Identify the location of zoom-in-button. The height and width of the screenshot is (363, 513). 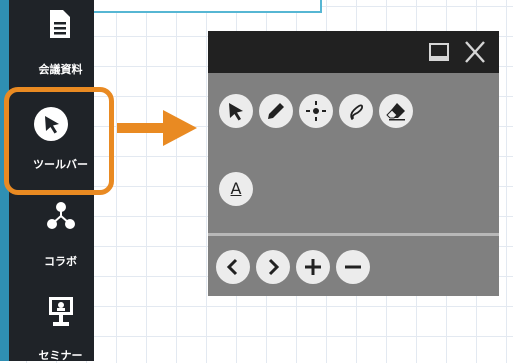
(313, 267).